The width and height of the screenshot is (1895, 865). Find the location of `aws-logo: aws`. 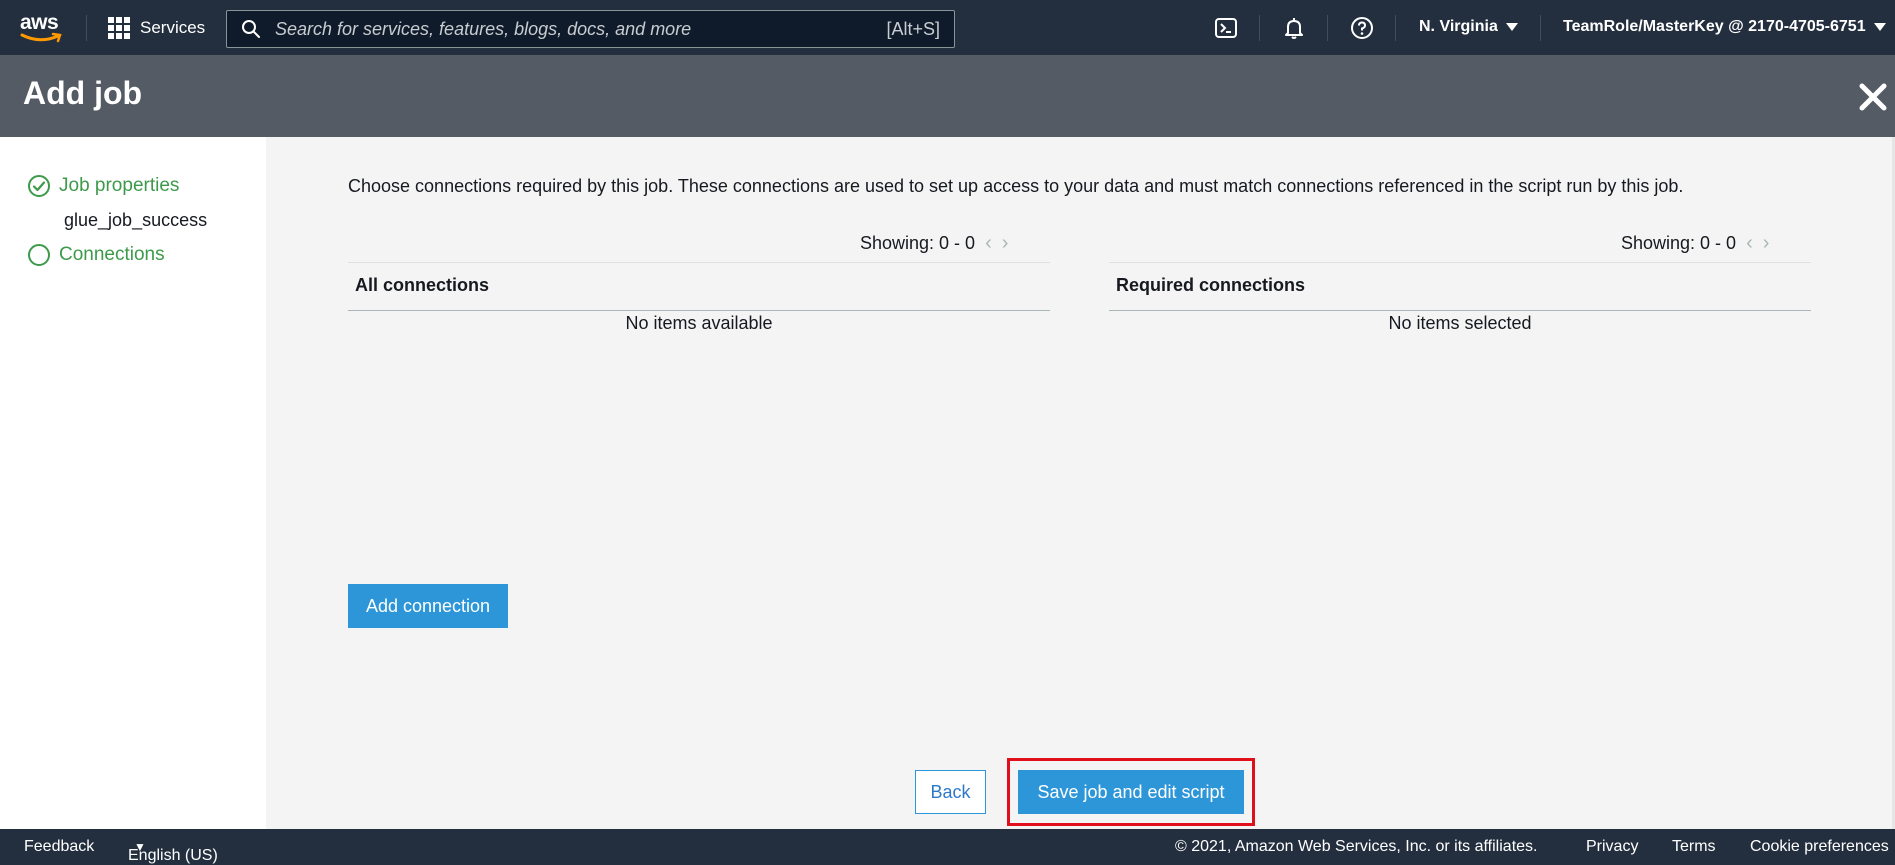

aws-logo: aws is located at coordinates (43, 28).